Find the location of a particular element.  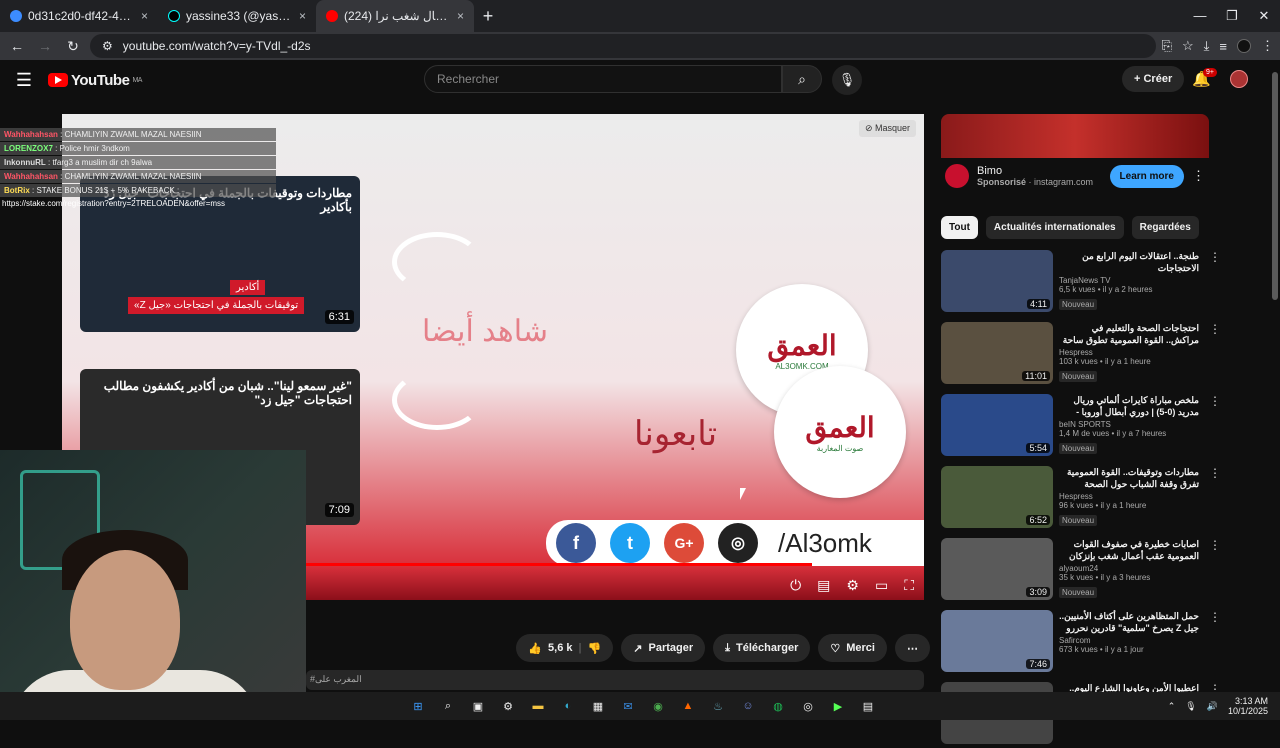

theater-mode-icon: ▭ is located at coordinates (881, 585).